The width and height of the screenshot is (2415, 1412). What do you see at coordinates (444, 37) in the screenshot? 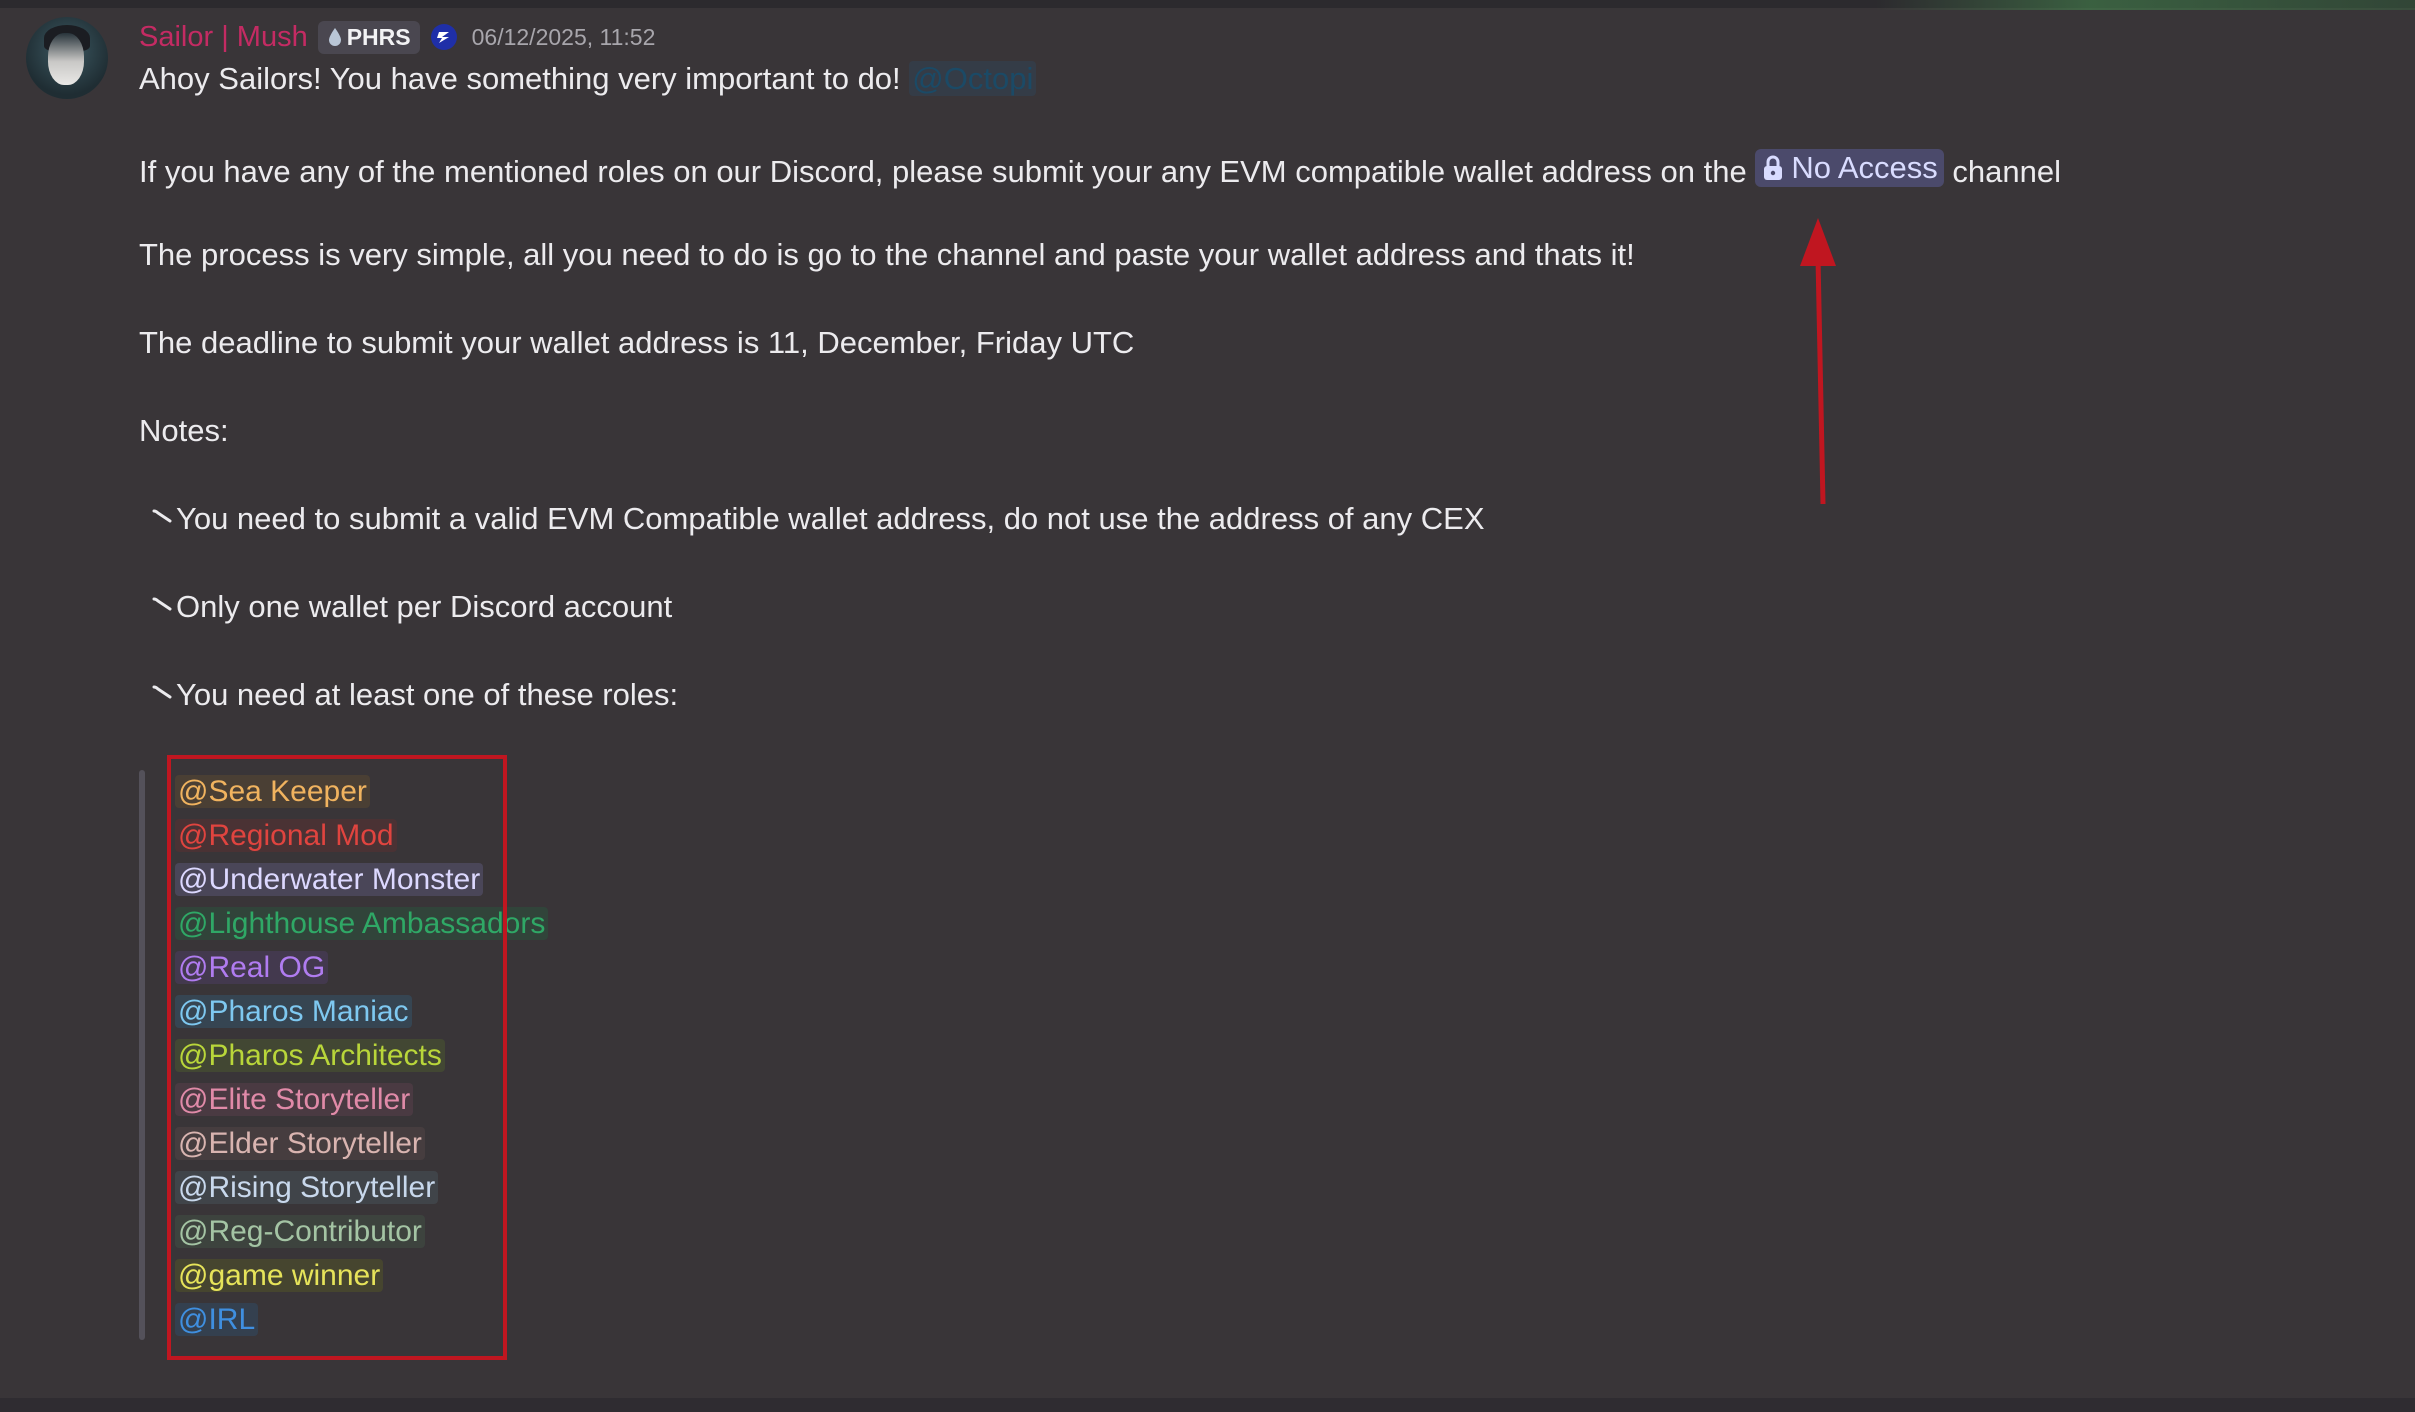
I see `server-badge-icon` at bounding box center [444, 37].